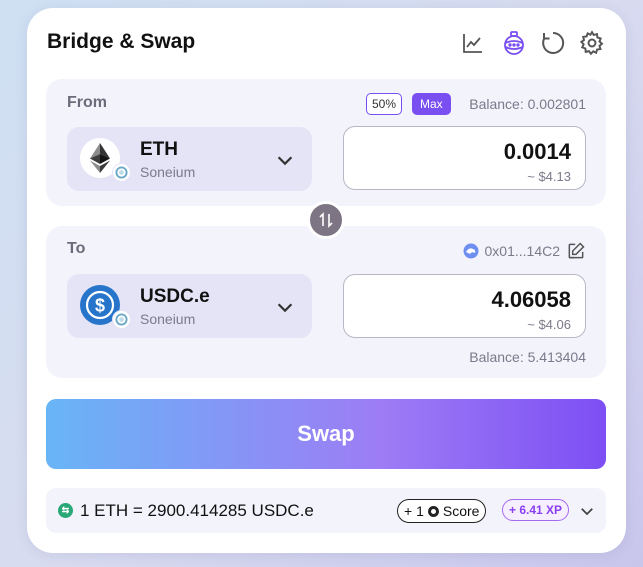  Describe the element at coordinates (121, 41) in the screenshot. I see `page-title: Bridge & Swap` at that location.